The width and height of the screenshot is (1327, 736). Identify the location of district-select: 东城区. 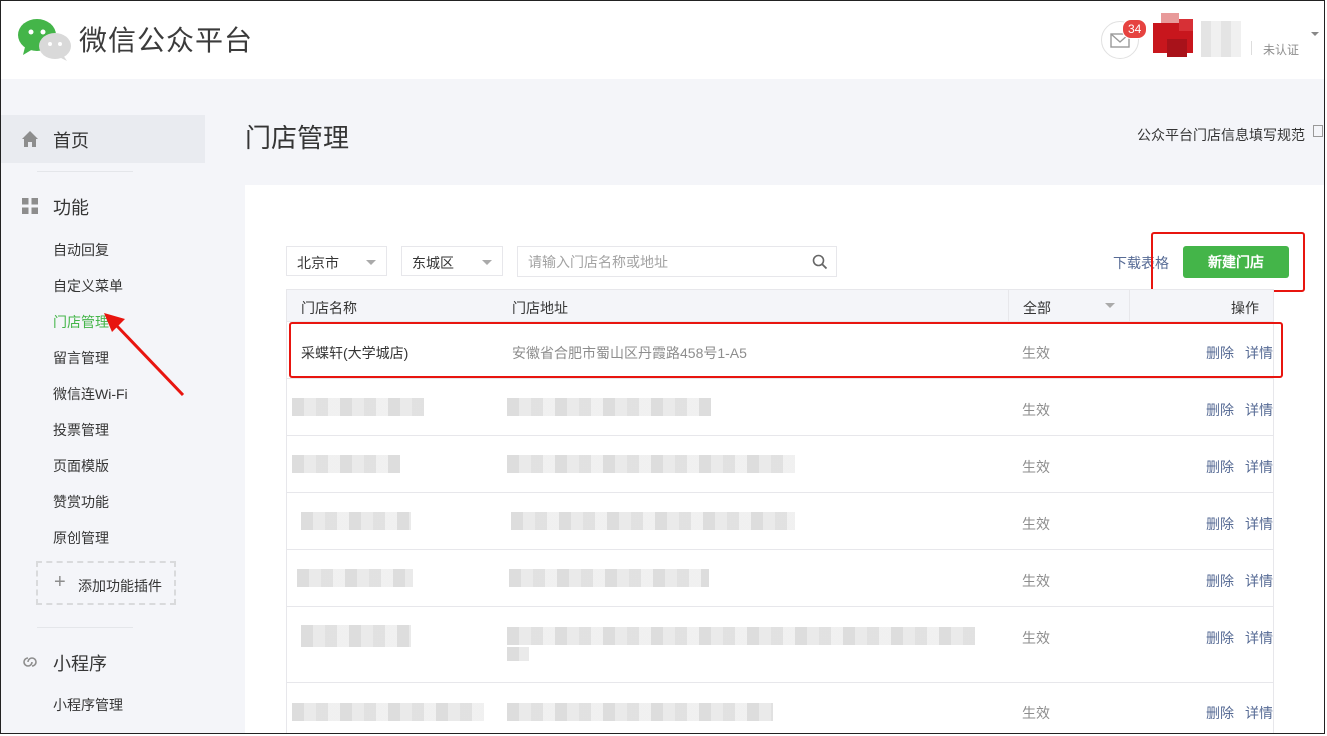
(452, 261).